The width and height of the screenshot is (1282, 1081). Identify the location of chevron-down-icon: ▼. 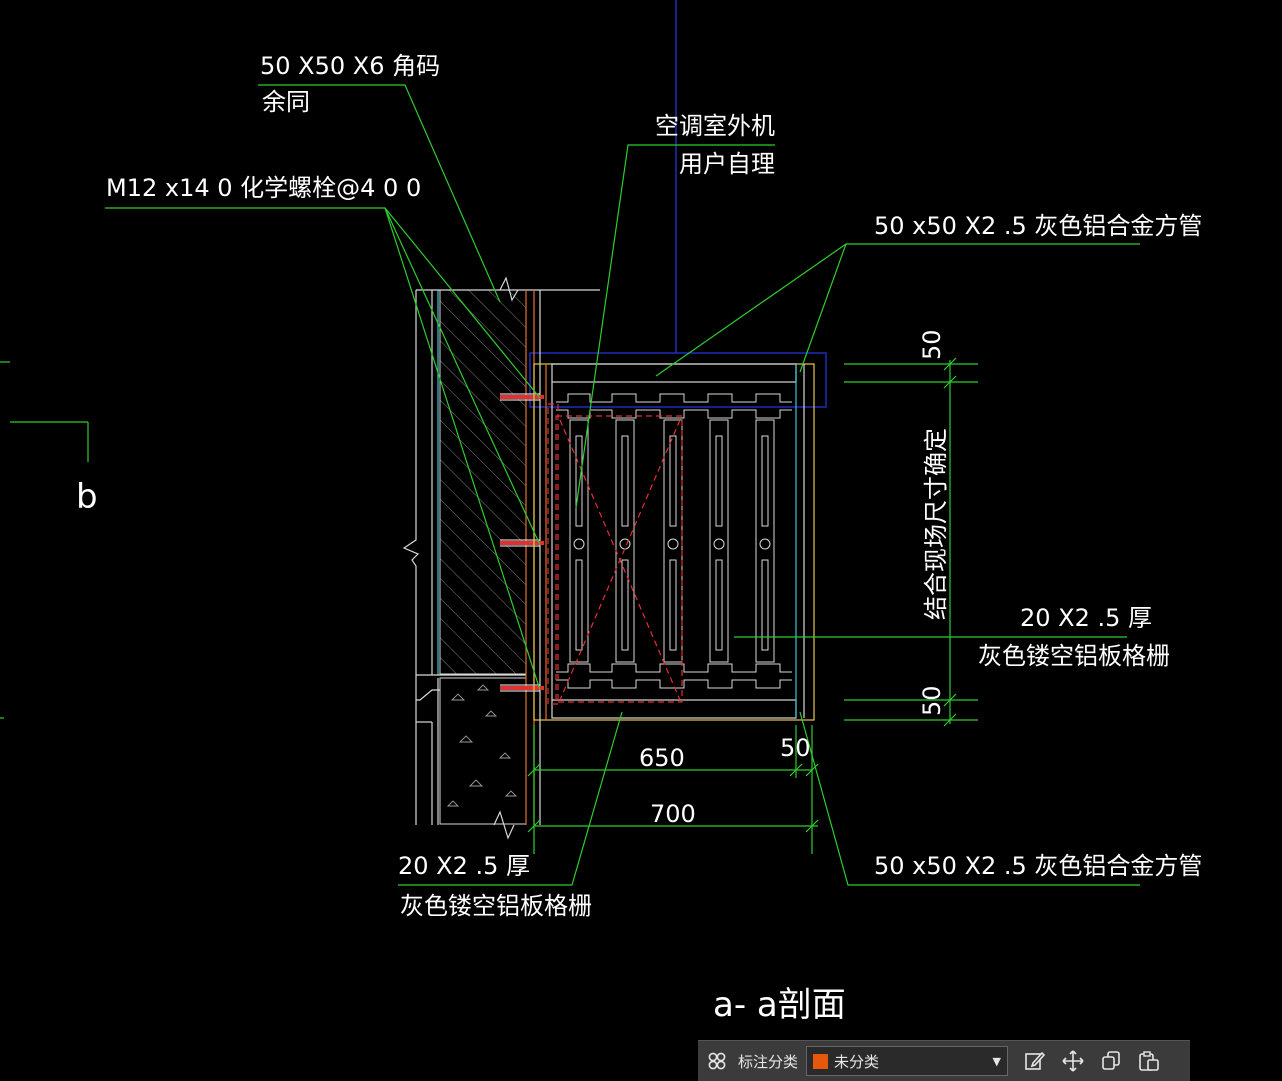
(997, 1061).